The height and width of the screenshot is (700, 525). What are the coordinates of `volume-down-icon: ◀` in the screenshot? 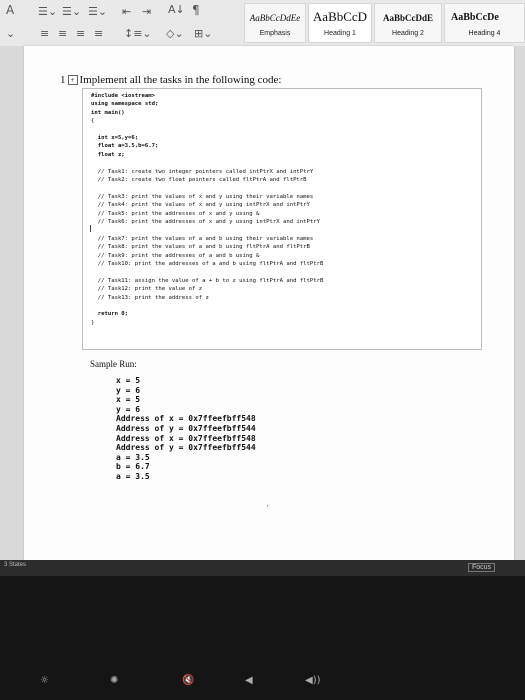 It's located at (249, 680).